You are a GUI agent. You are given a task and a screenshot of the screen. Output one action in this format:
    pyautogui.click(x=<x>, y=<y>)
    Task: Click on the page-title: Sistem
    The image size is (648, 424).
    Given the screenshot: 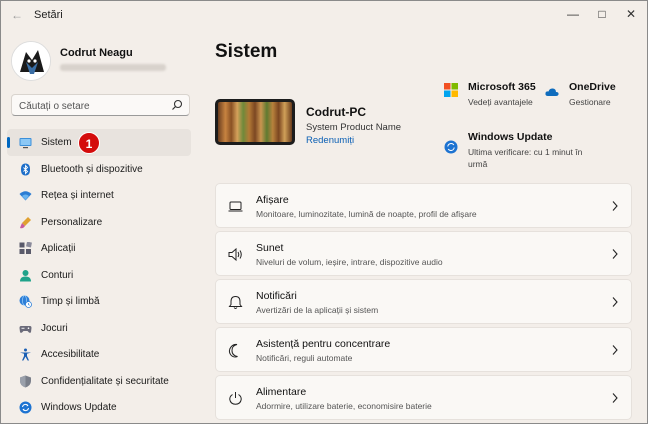 What is the action you would take?
    pyautogui.click(x=246, y=51)
    